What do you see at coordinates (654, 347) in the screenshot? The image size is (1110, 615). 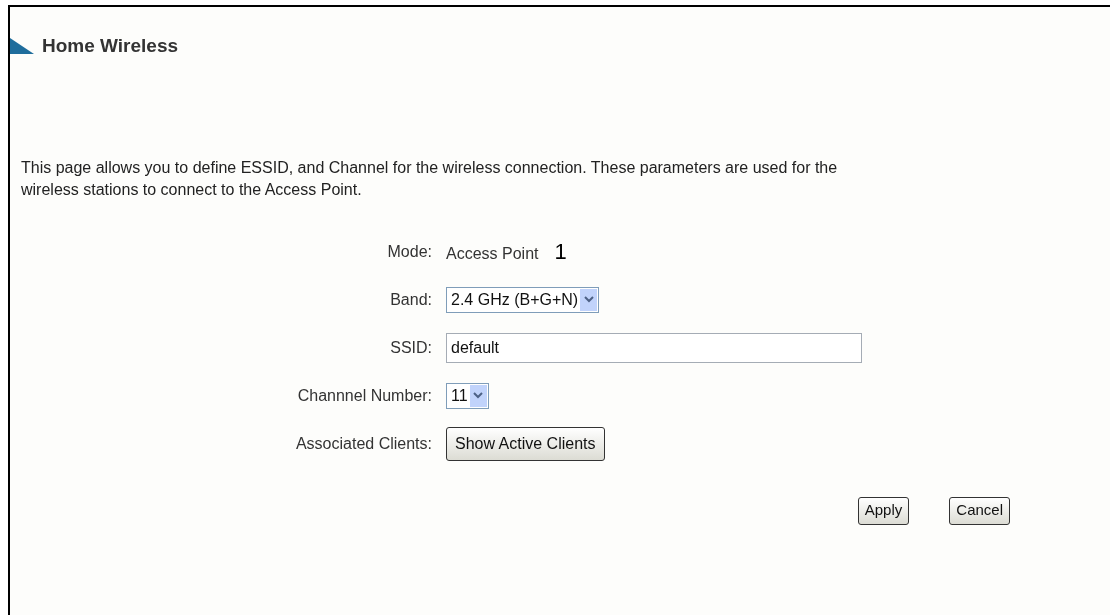 I see `ssid-input: default` at bounding box center [654, 347].